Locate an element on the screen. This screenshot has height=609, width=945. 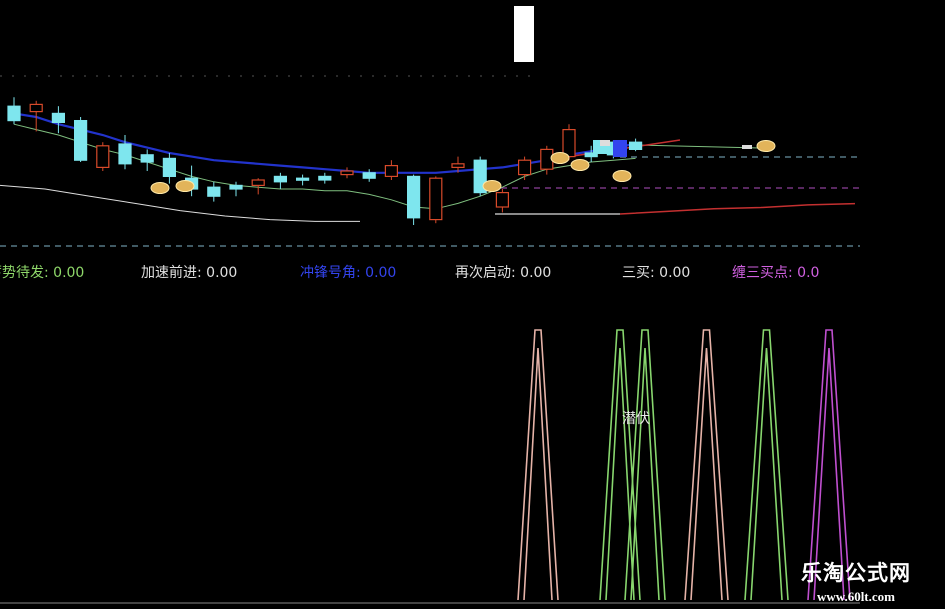
indicator-label-qianfu: 潜伏 is located at coordinates (636, 419).